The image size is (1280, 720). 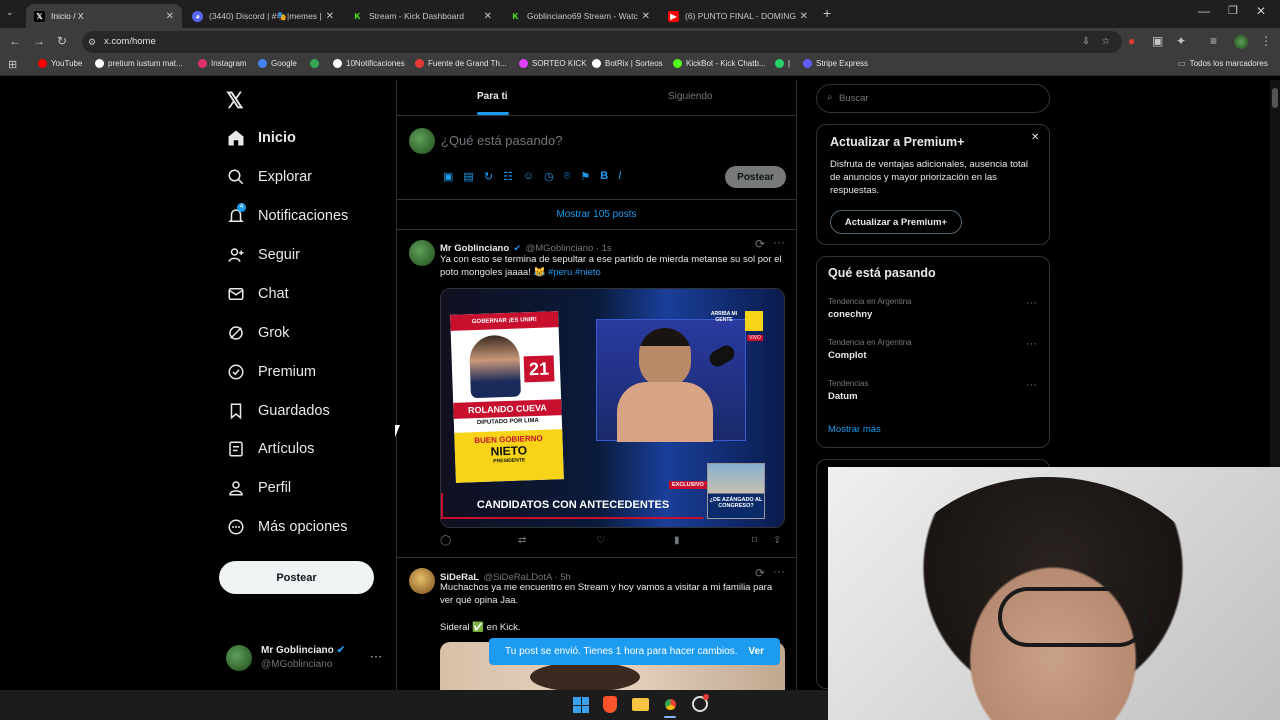 I want to click on bookmarks-folder: ▭ Todos los marcadores, so click(x=1223, y=63).